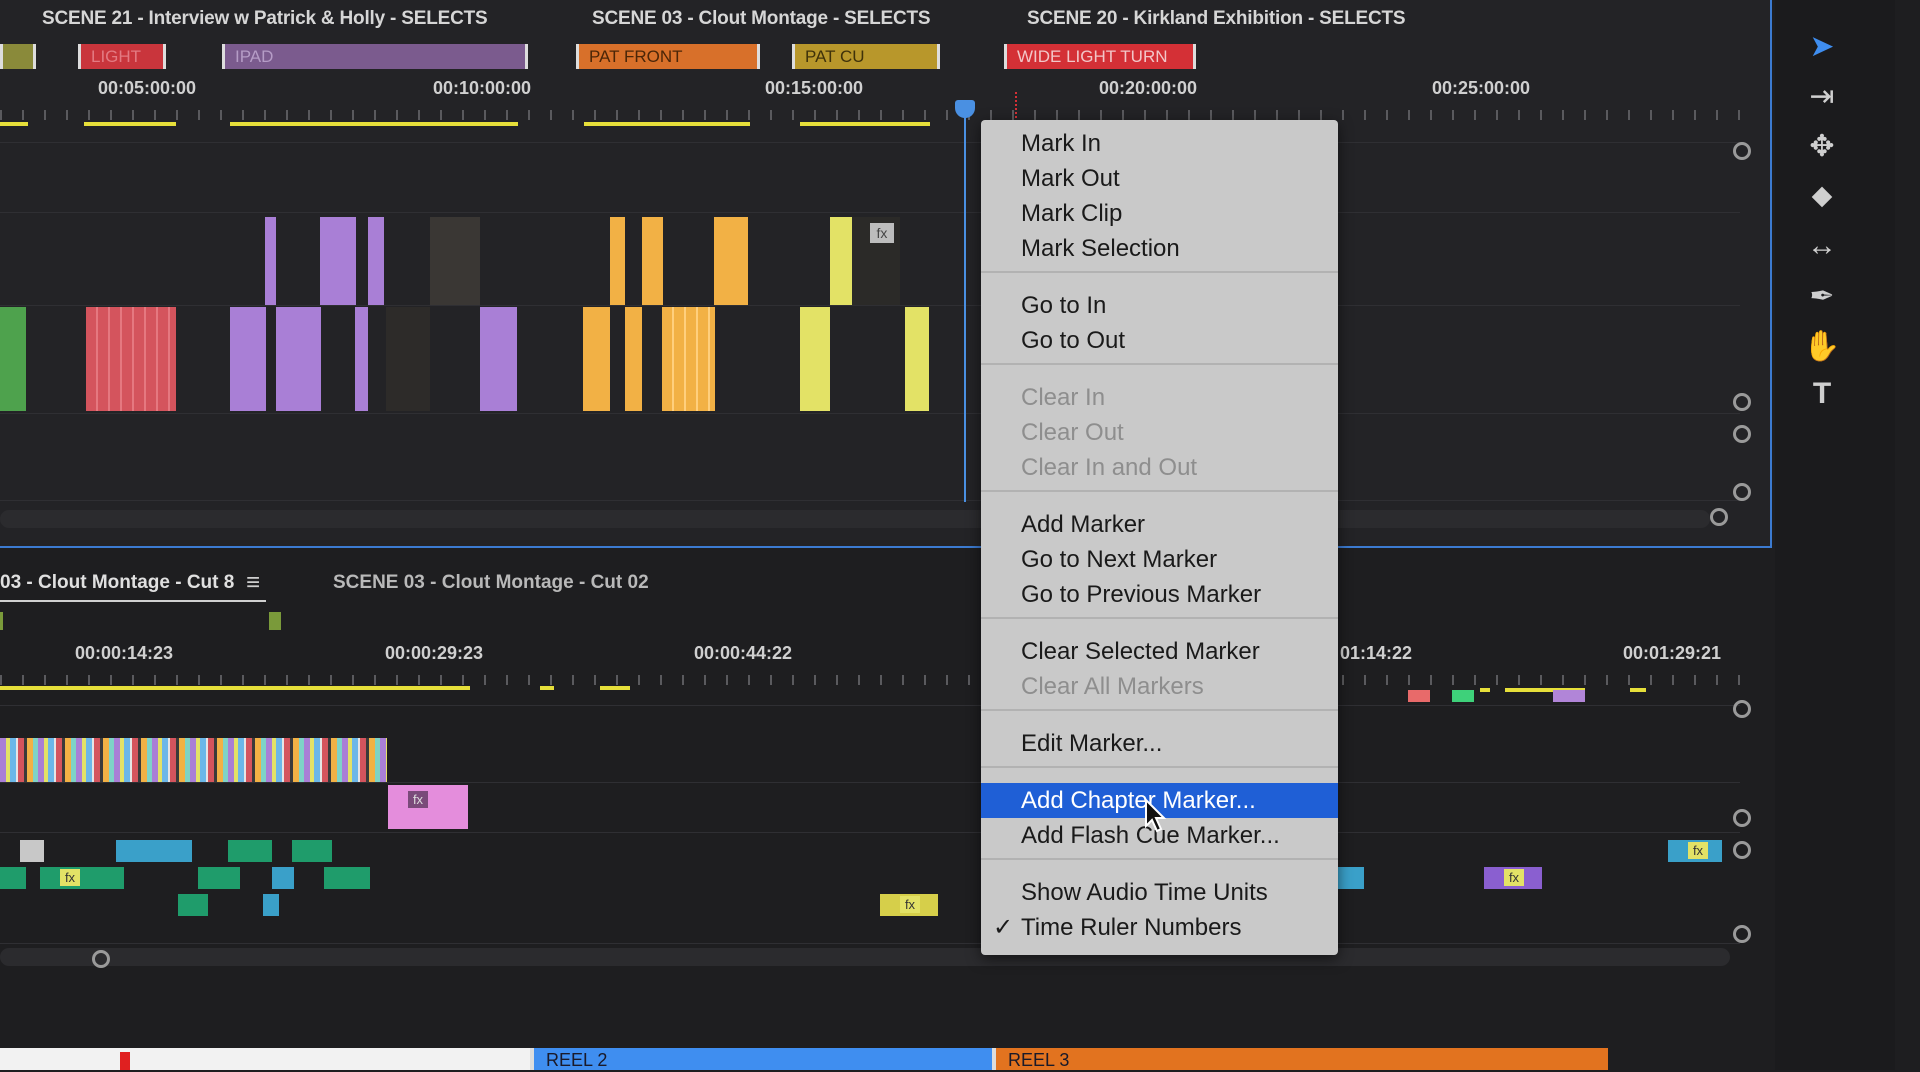 The image size is (1920, 1072). What do you see at coordinates (1822, 146) in the screenshot?
I see `ripple-edit-icon: ✥` at bounding box center [1822, 146].